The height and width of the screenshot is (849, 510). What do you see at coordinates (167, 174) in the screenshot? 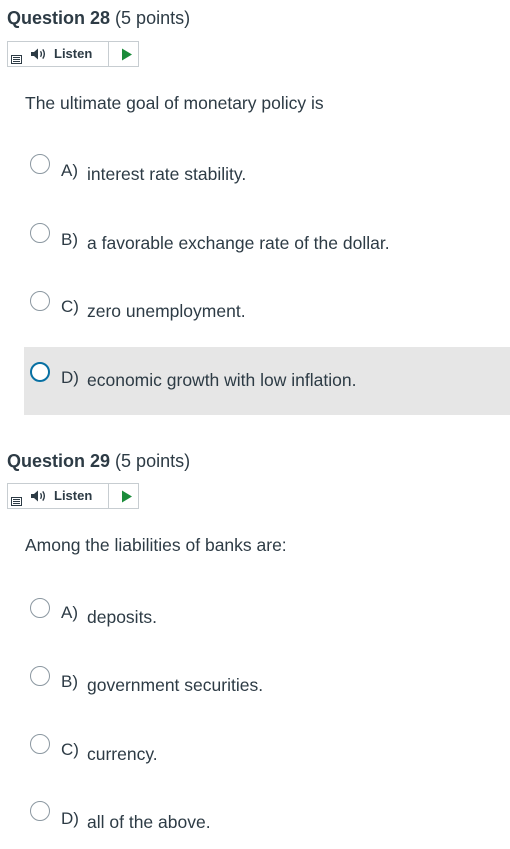
I see `choice-text: interest rate stability.` at bounding box center [167, 174].